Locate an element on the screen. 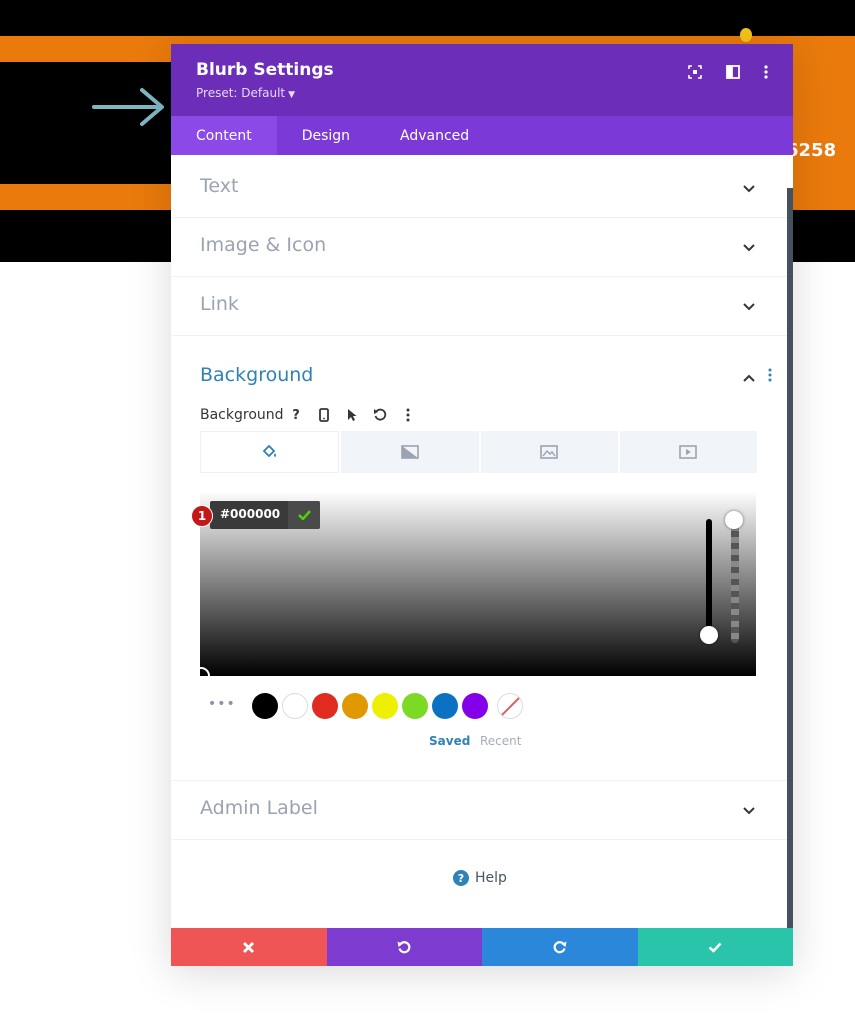 This screenshot has width=855, height=1024. preset-label: Preset: Default is located at coordinates (241, 93).